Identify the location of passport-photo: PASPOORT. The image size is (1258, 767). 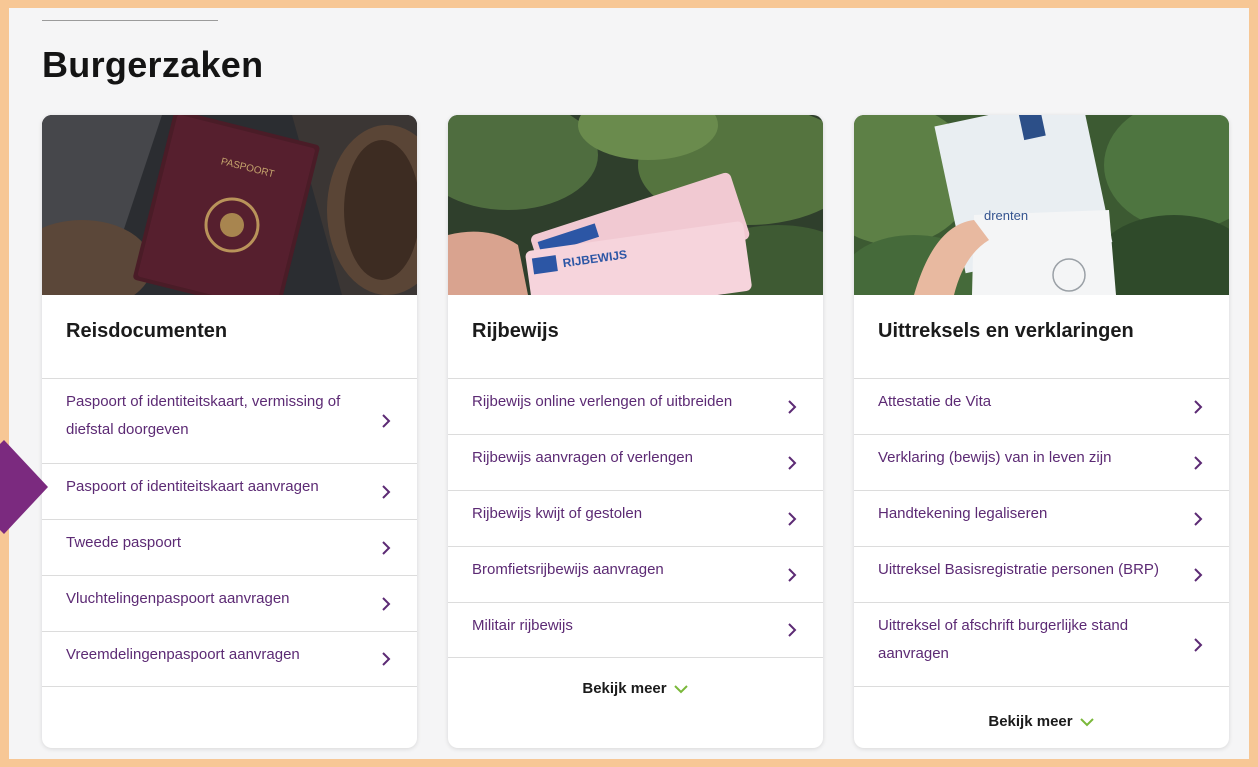
(229, 205).